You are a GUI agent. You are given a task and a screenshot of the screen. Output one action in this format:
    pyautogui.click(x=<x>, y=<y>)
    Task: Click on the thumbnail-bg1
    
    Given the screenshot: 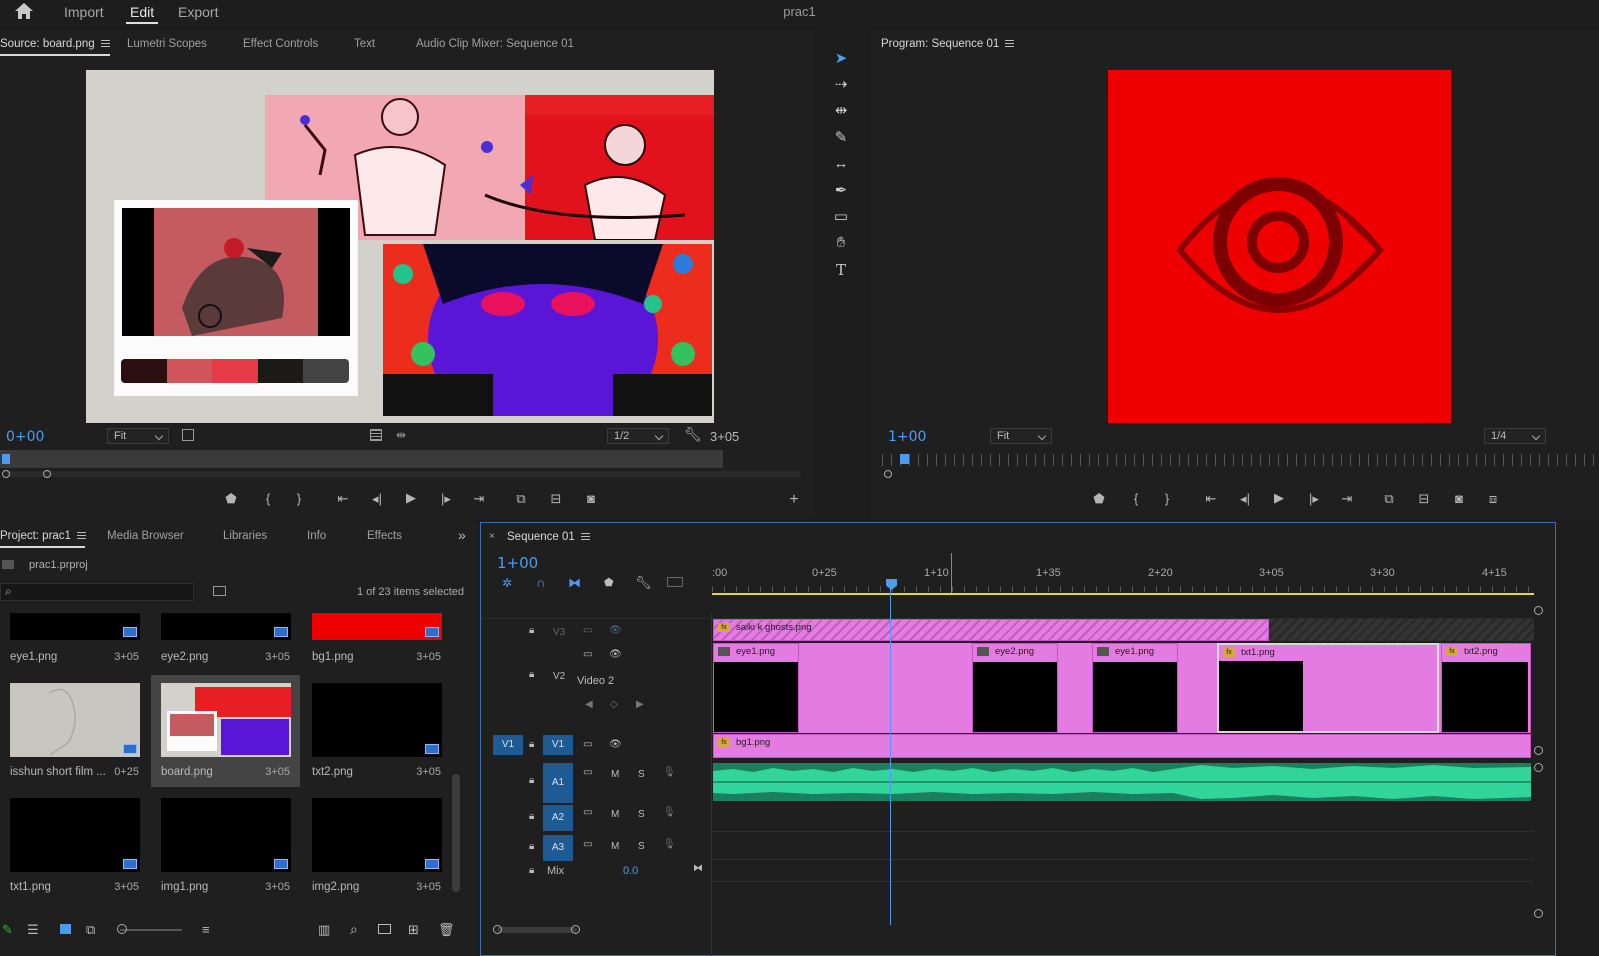 What is the action you would take?
    pyautogui.click(x=377, y=626)
    